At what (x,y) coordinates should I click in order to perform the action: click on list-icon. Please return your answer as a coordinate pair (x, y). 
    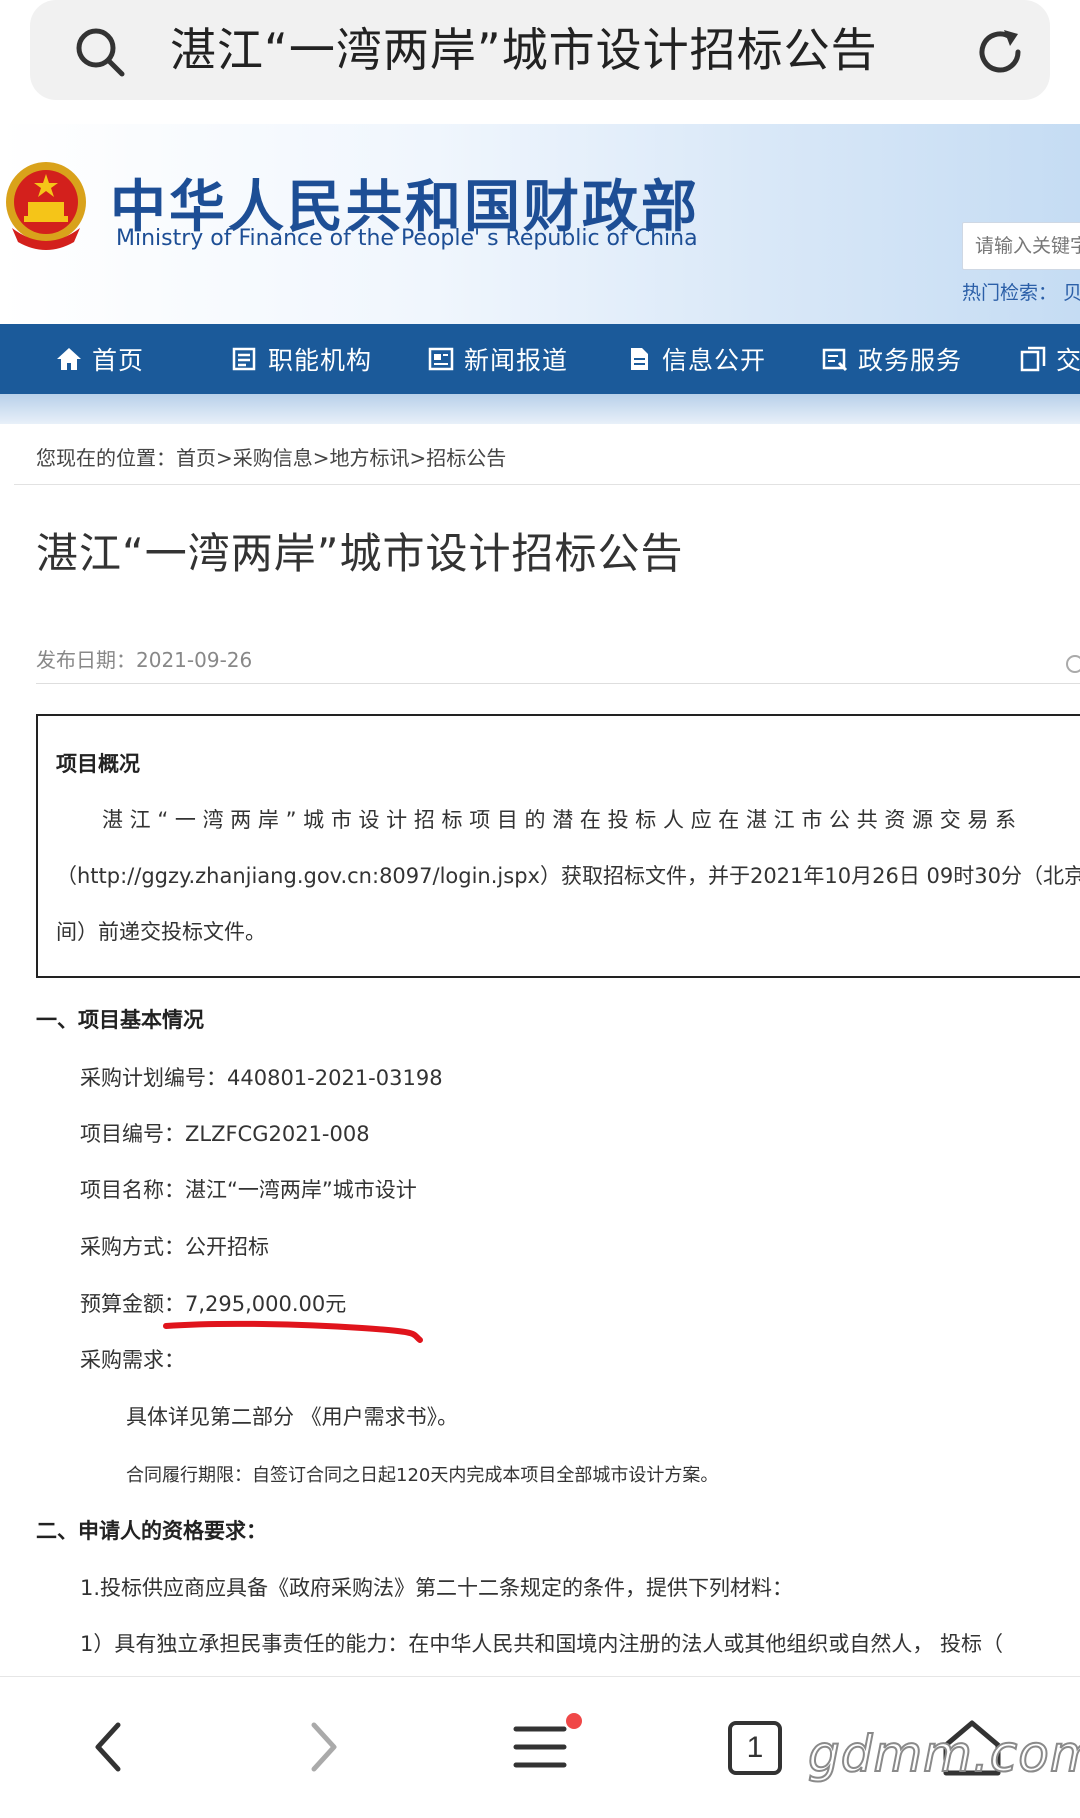
    Looking at the image, I should click on (245, 359).